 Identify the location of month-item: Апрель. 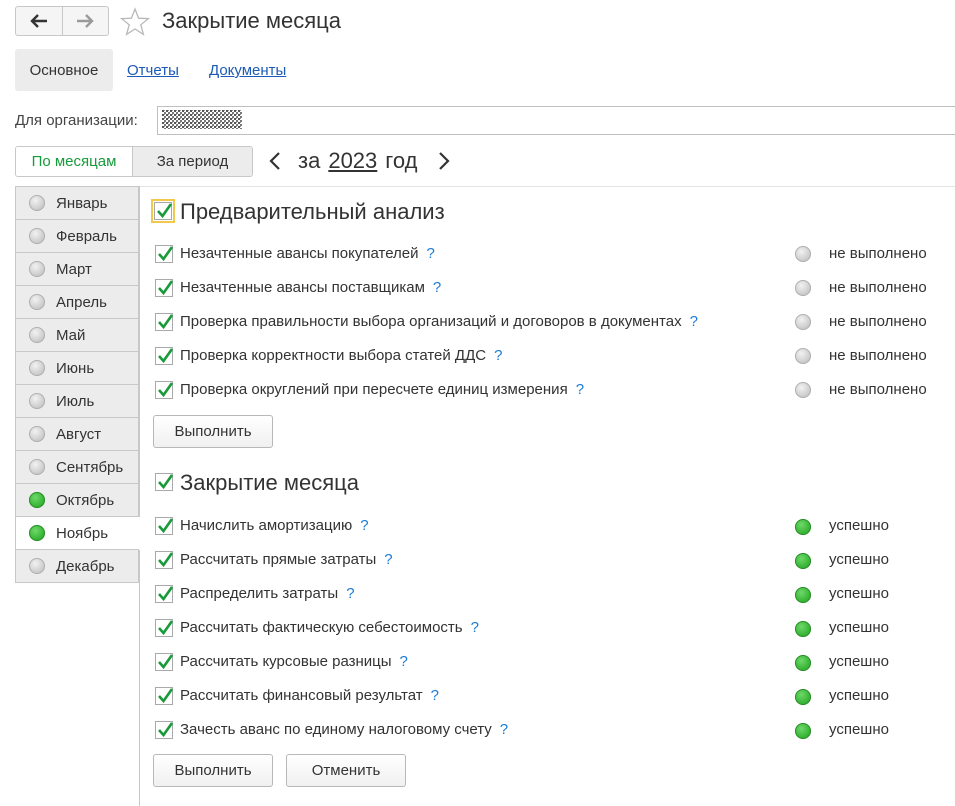
(77, 302).